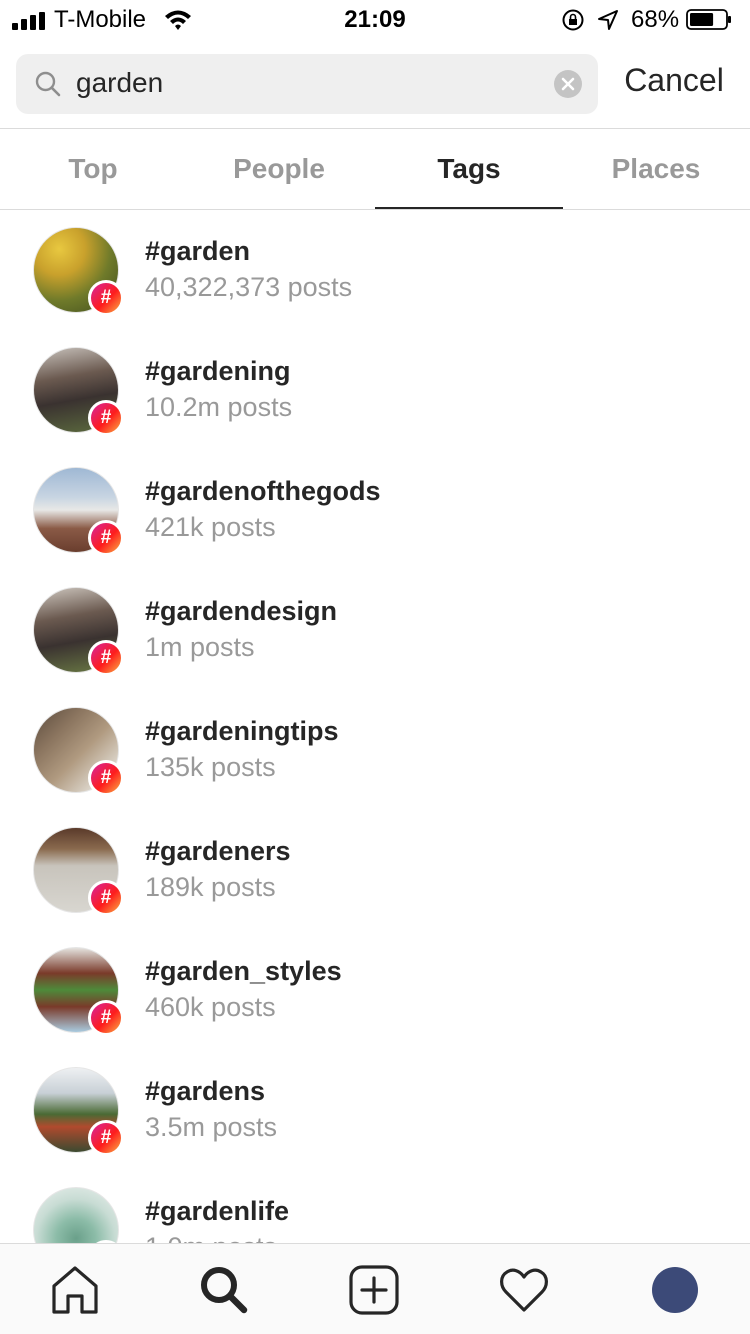 The width and height of the screenshot is (750, 1334). Describe the element at coordinates (674, 80) in the screenshot. I see `cancel-button: Cancel` at that location.